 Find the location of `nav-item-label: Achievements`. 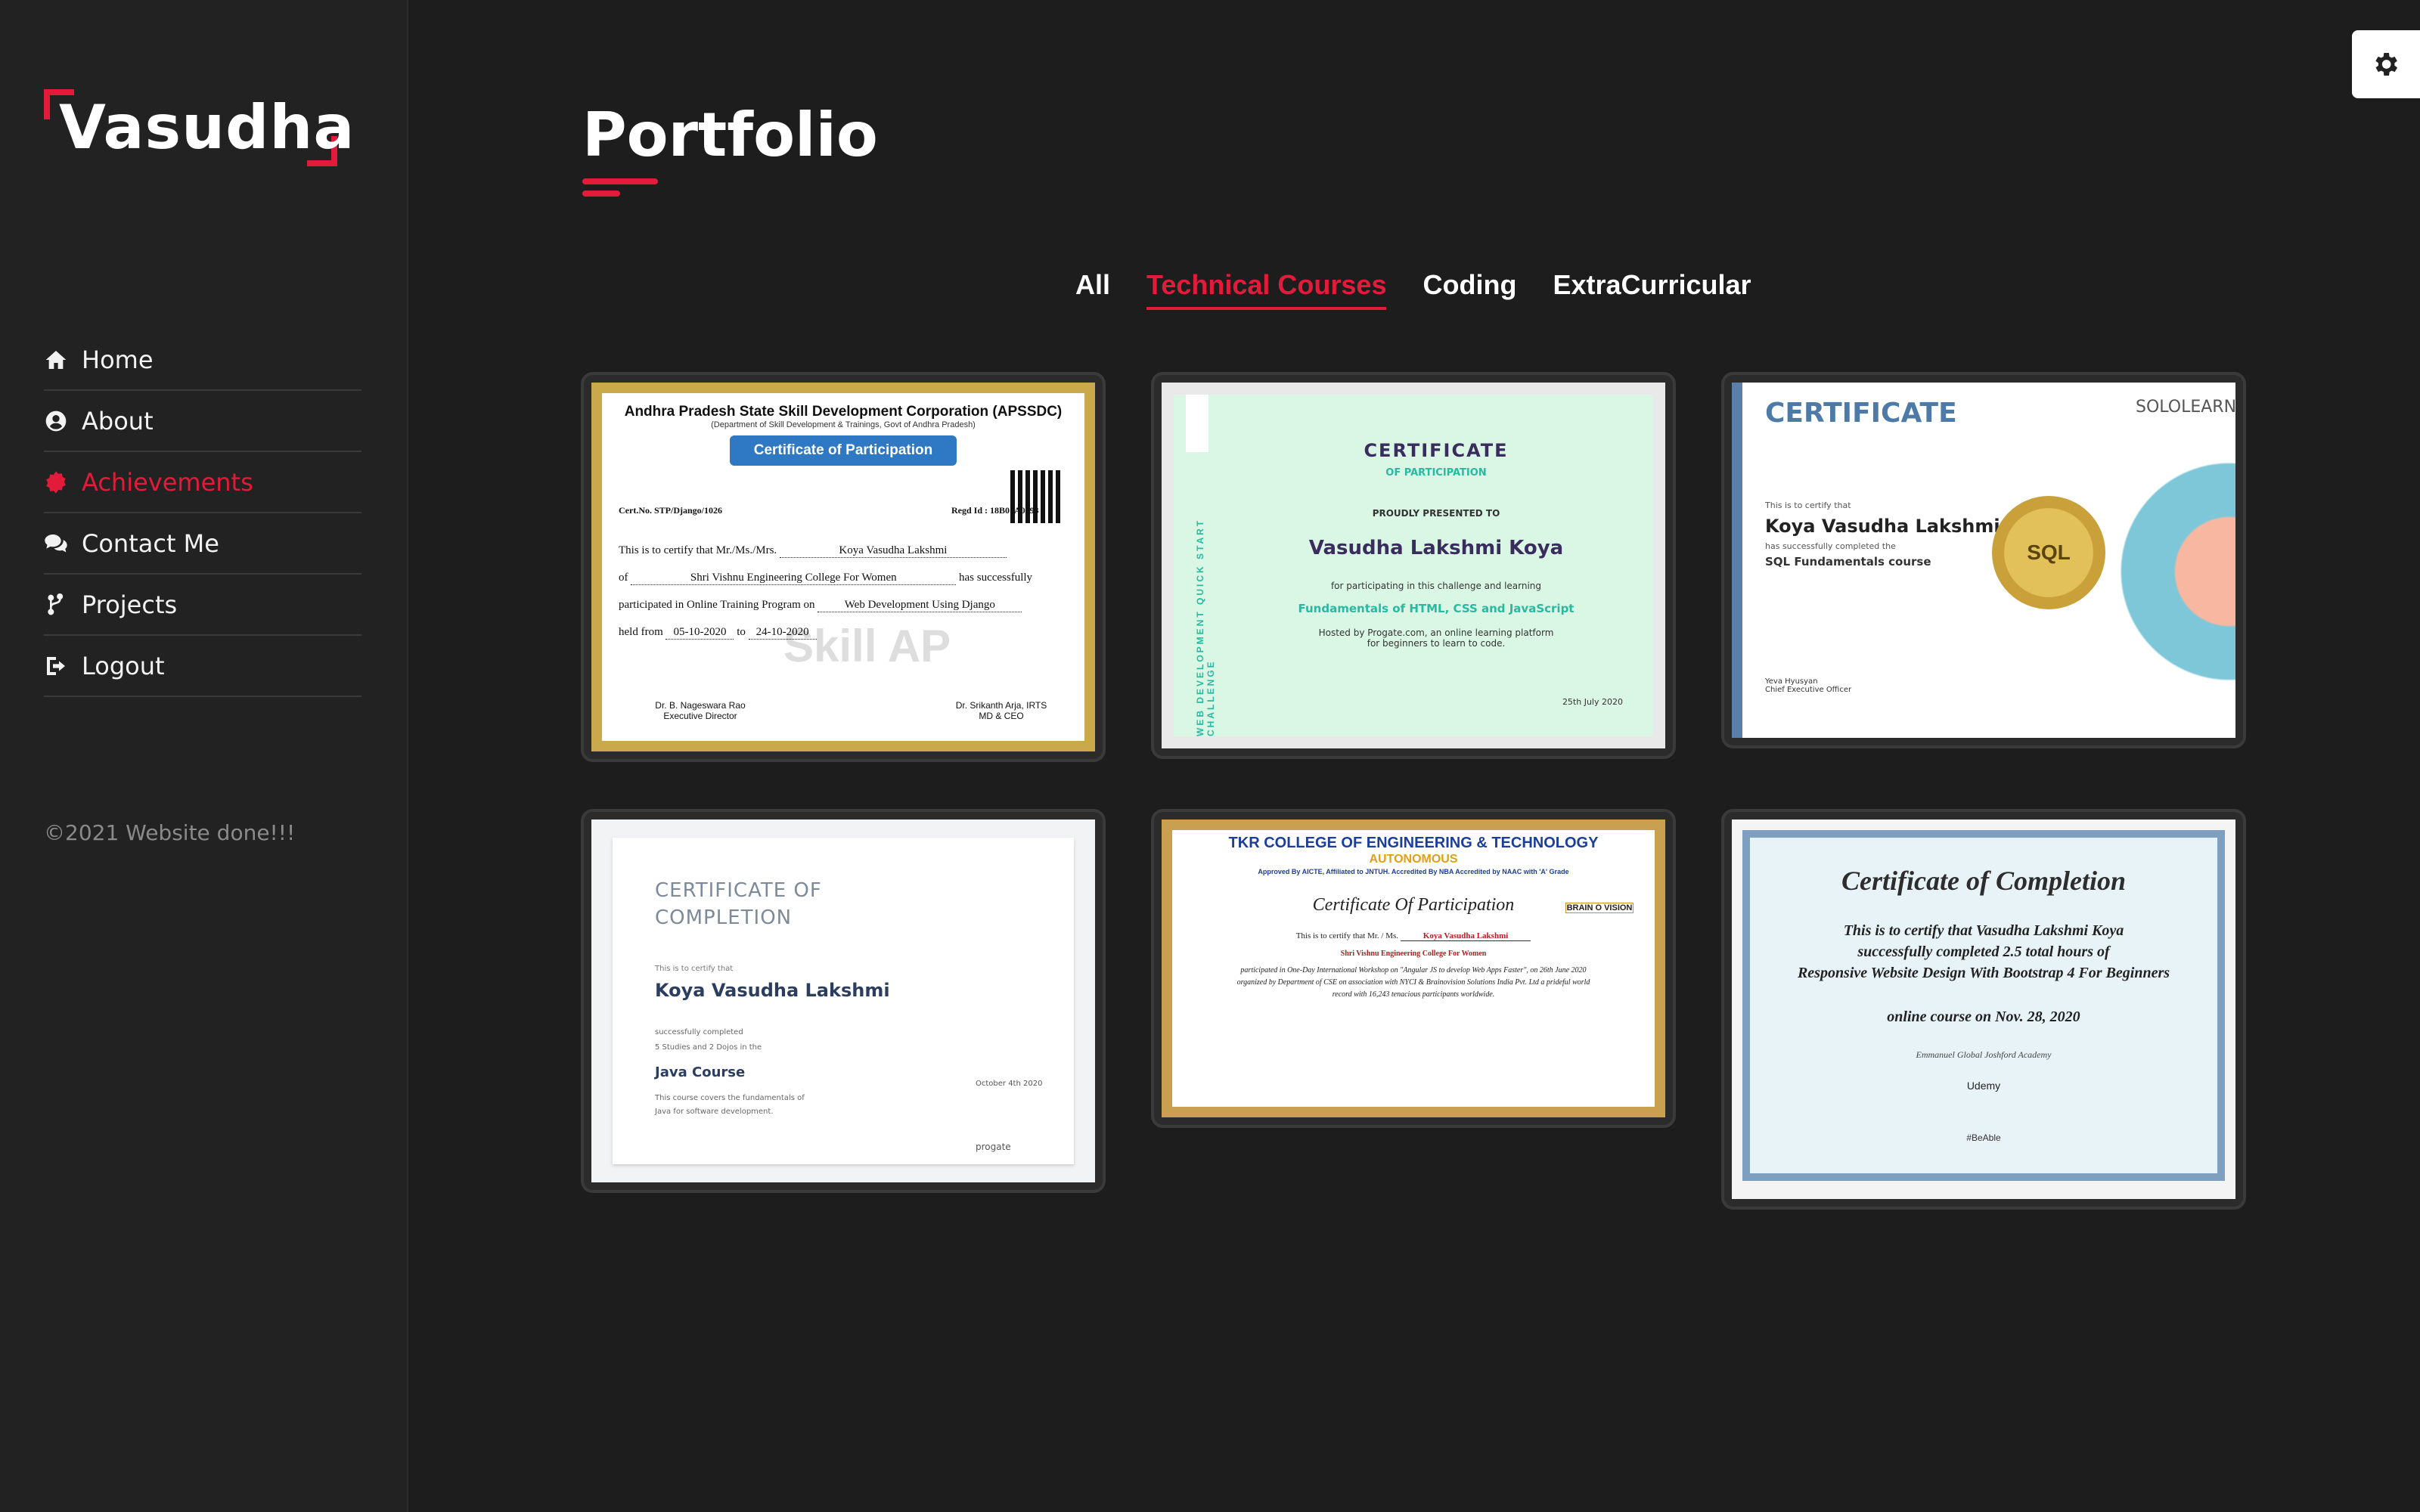

nav-item-label: Achievements is located at coordinates (167, 482).